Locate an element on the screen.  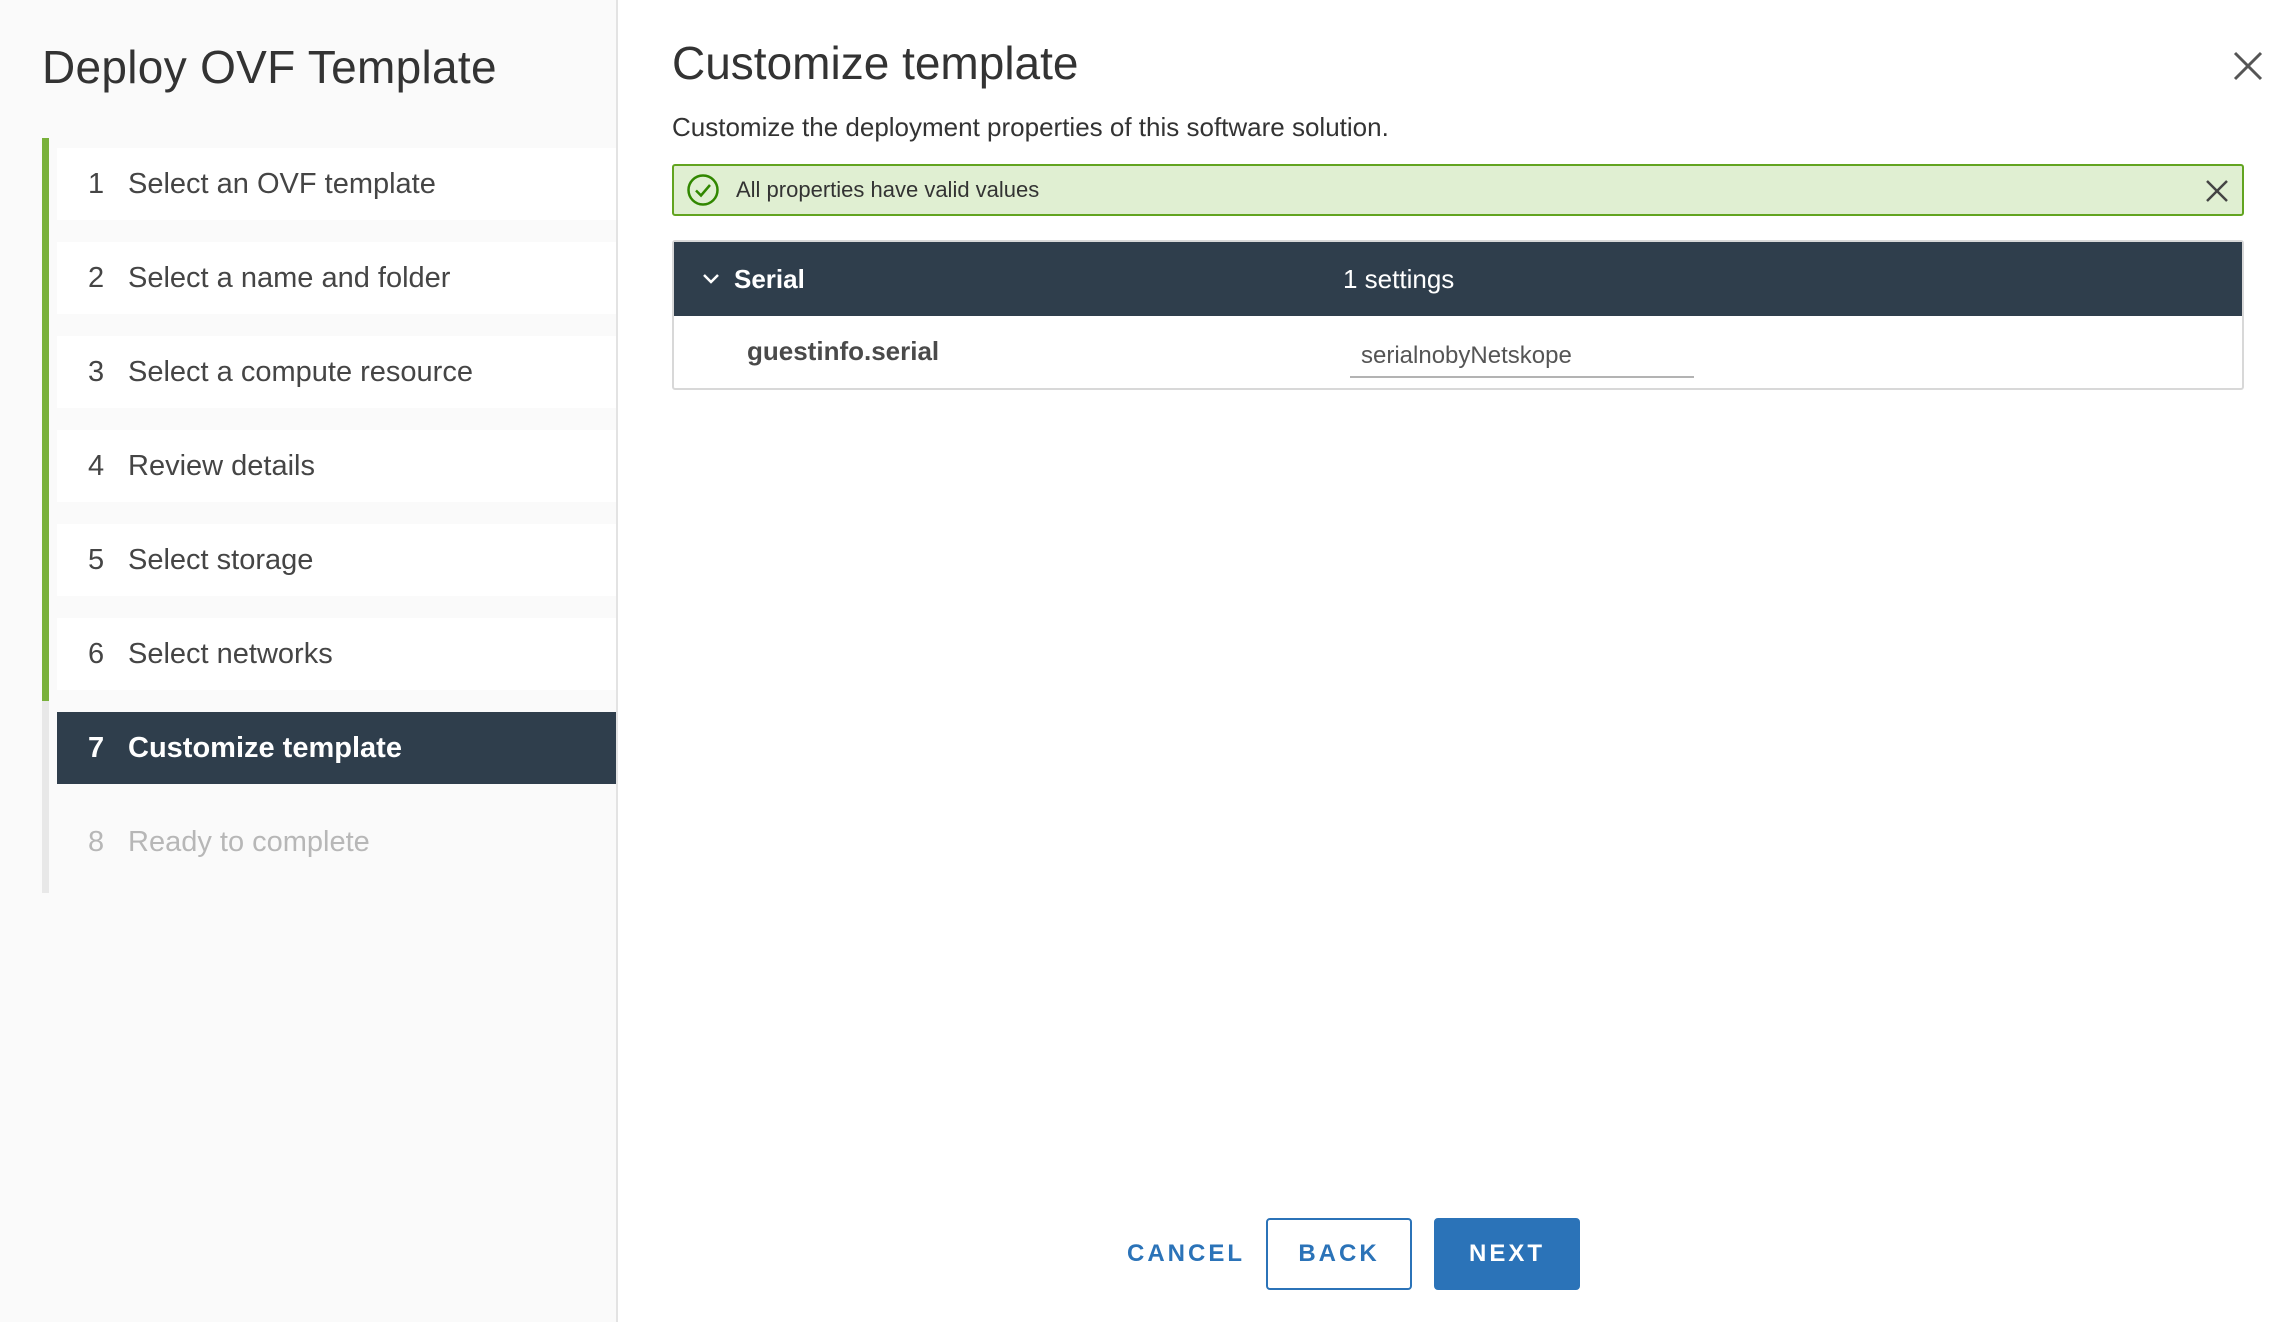
property-row: guestinfo.serial is located at coordinates (1458, 353).